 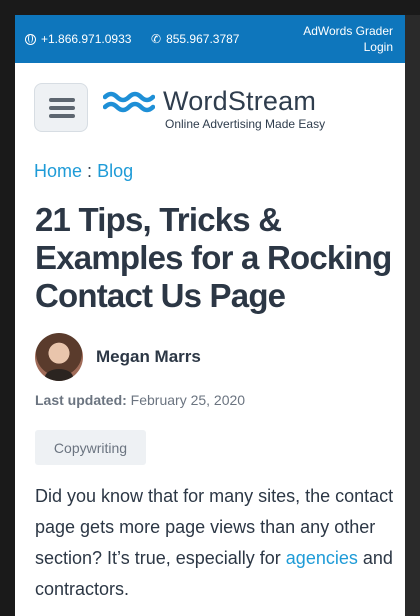 I want to click on phone-primary-text: +1.866.971.0933, so click(x=86, y=39).